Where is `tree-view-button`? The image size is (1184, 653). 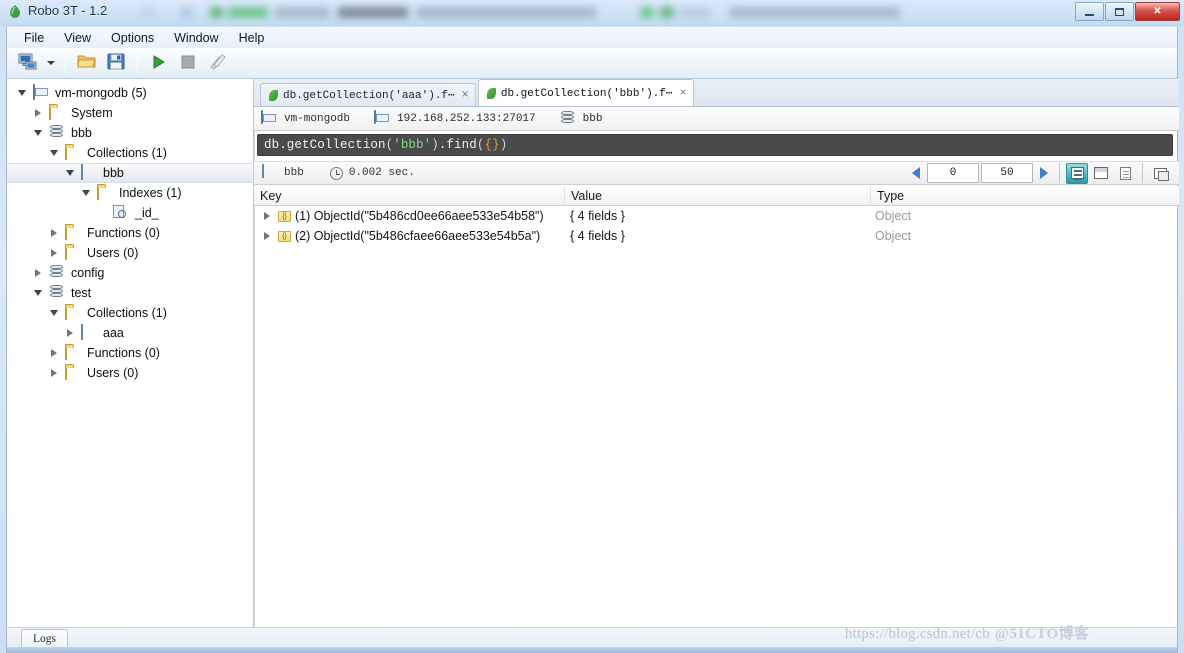
tree-view-button is located at coordinates (1077, 173).